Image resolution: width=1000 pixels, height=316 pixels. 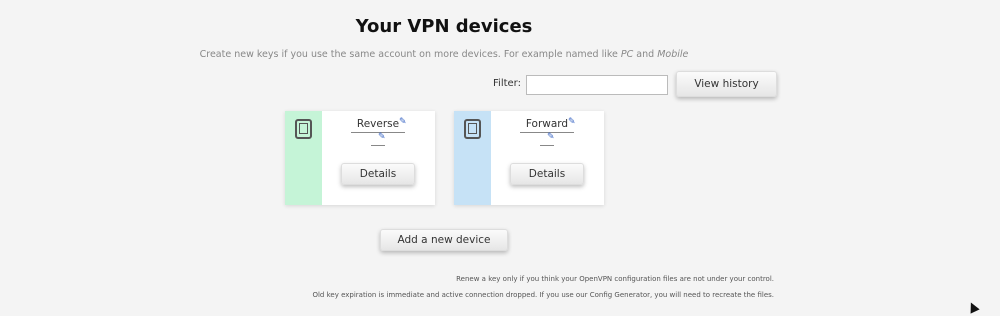 What do you see at coordinates (726, 84) in the screenshot?
I see `view-history-button: View history` at bounding box center [726, 84].